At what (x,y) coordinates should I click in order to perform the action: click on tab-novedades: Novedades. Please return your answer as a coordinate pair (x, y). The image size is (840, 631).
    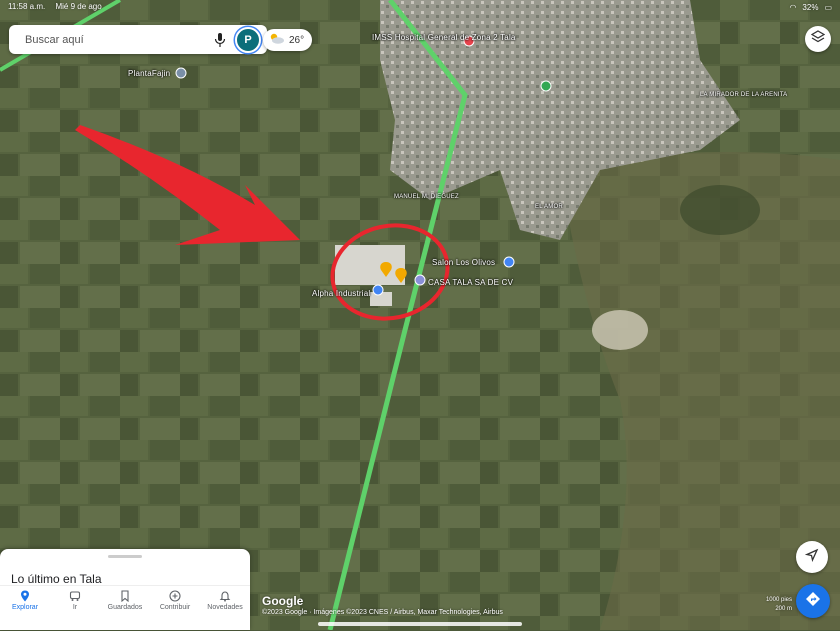
    Looking at the image, I should click on (225, 608).